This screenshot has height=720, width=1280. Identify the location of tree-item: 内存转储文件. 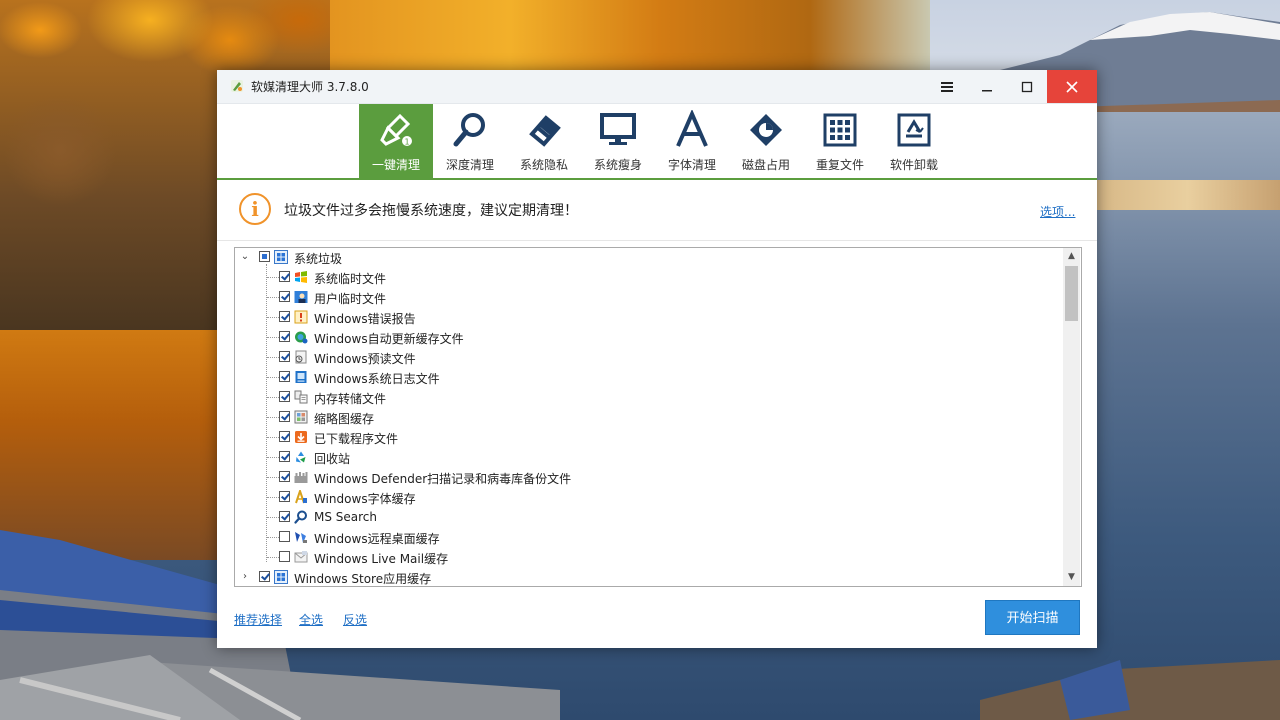
(649, 398).